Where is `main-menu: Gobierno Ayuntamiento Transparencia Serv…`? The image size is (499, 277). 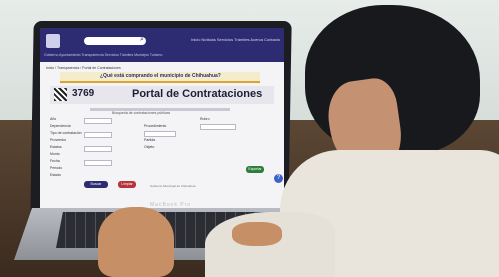 main-menu: Gobierno Ayuntamiento Transparencia Serv… is located at coordinates (103, 55).